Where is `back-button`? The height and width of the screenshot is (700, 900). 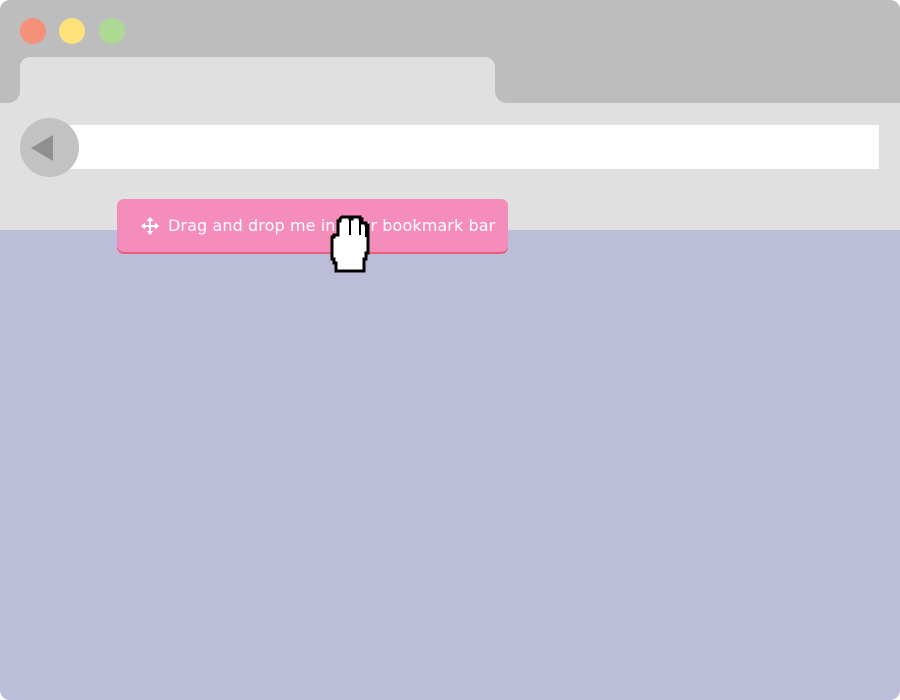
back-button is located at coordinates (49, 147).